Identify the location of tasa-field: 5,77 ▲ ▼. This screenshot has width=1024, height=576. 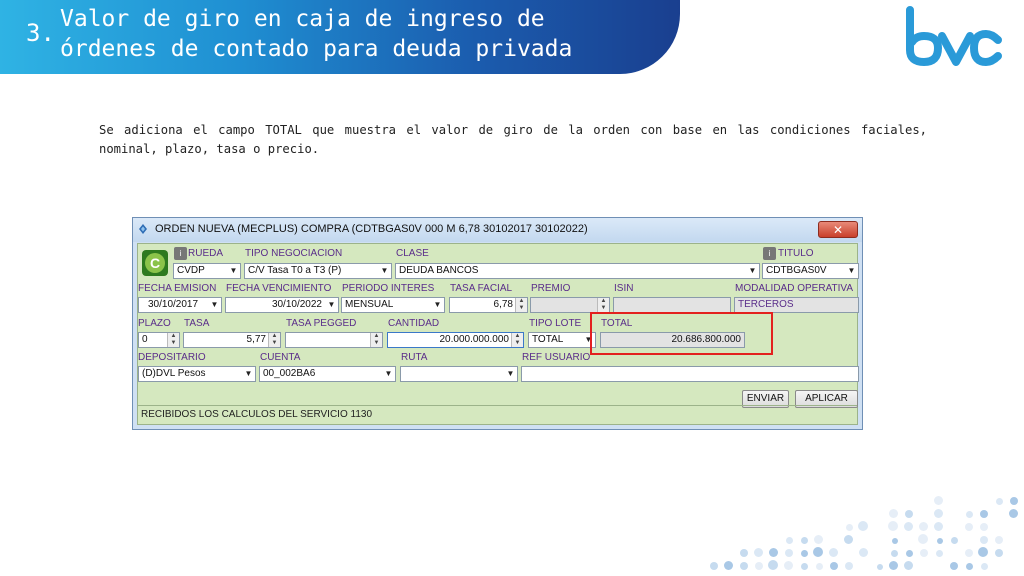
(232, 340).